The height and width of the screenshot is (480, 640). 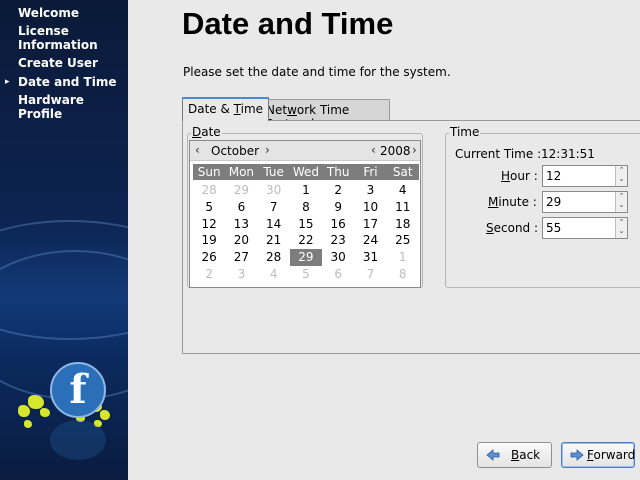 I want to click on forward-button: Forward, so click(x=598, y=455).